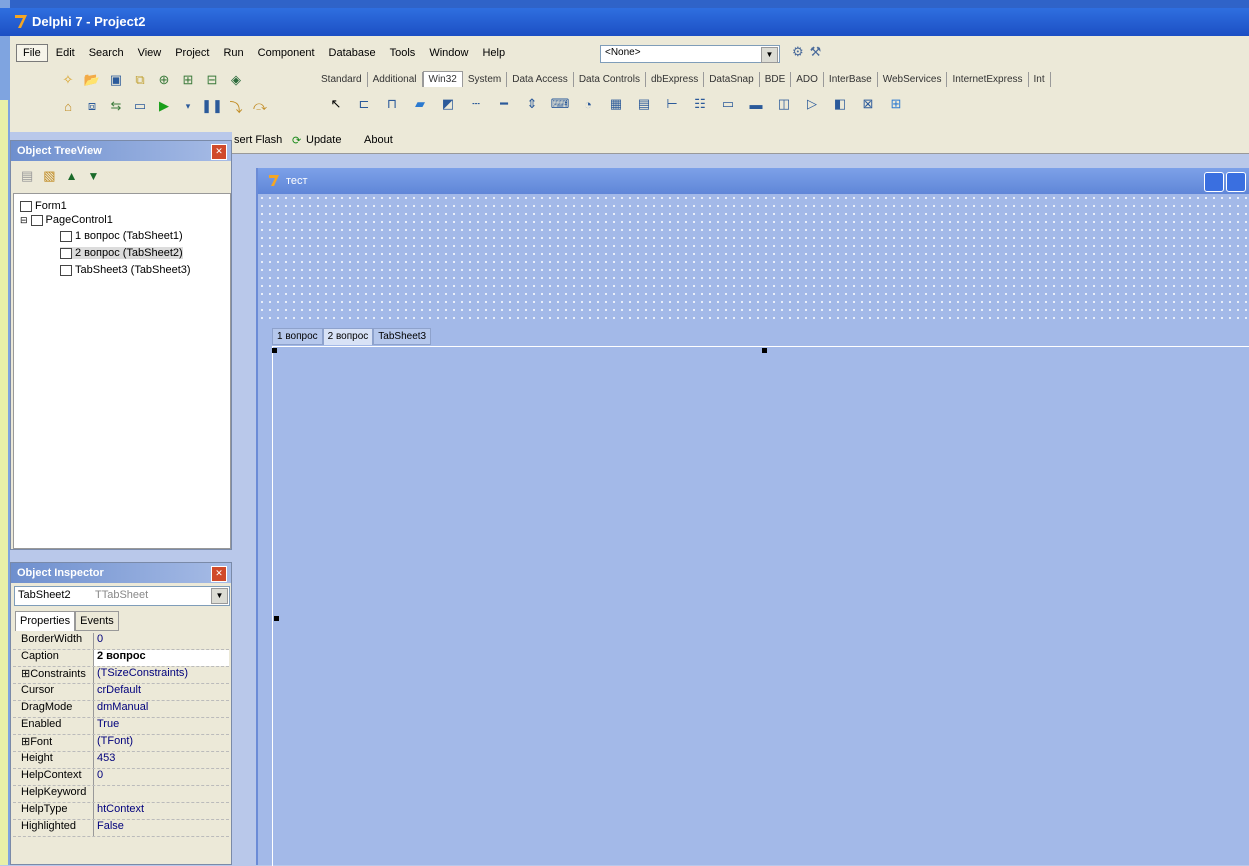 The image size is (1249, 866). Describe the element at coordinates (323, 140) in the screenshot. I see `update-button: Update` at that location.